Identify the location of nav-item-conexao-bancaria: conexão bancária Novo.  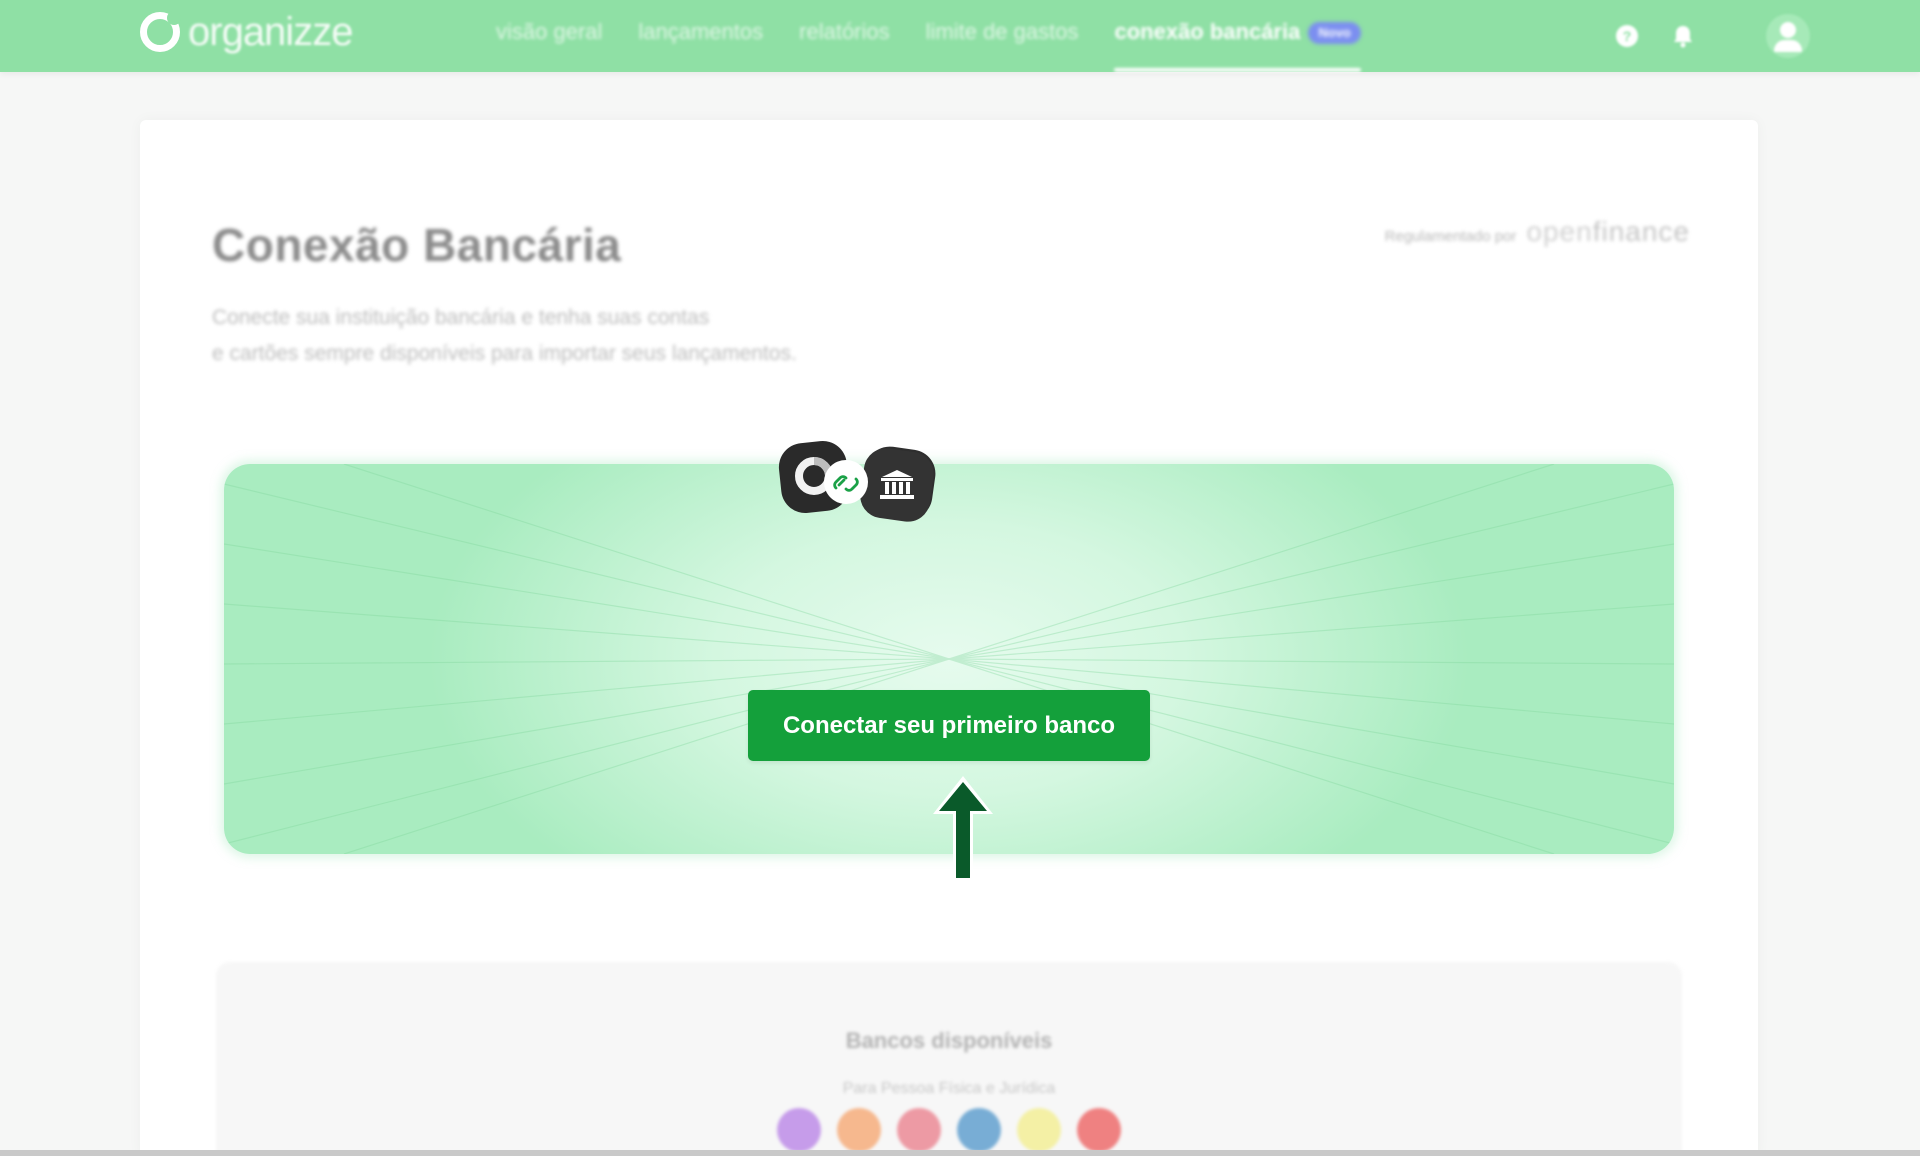
(1238, 36).